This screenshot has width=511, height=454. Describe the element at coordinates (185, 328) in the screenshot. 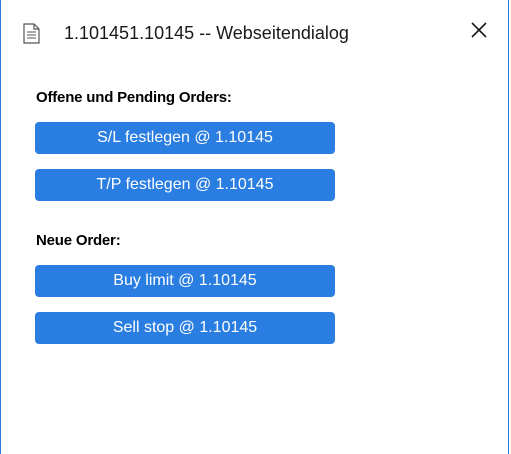

I see `sell-stop-button: Sell stop @ 1.10145` at that location.